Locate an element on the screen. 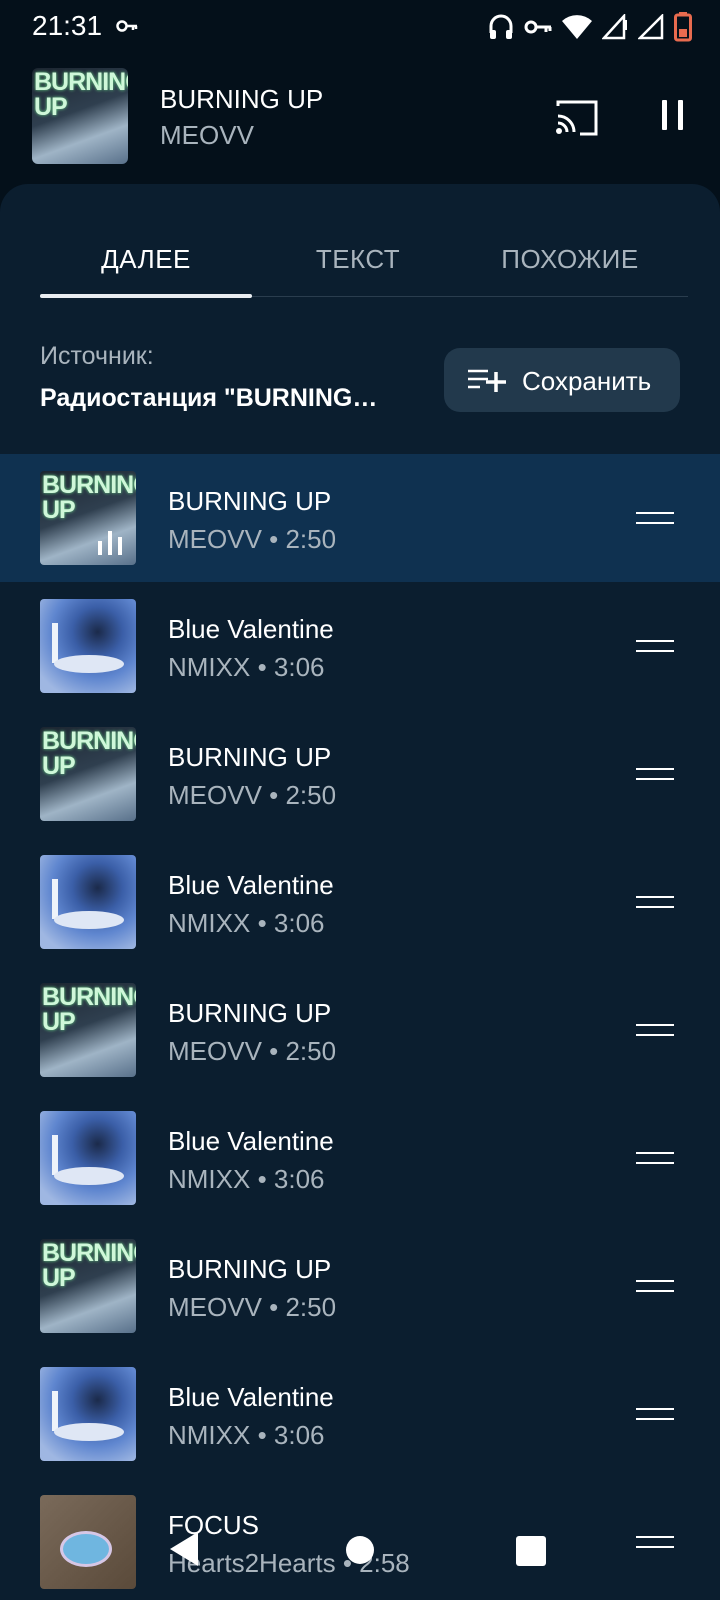 The width and height of the screenshot is (720, 1600). tab-bar: ДАЛЕЕ ТЕКСТ ПОХОЖИЕ is located at coordinates (364, 261).